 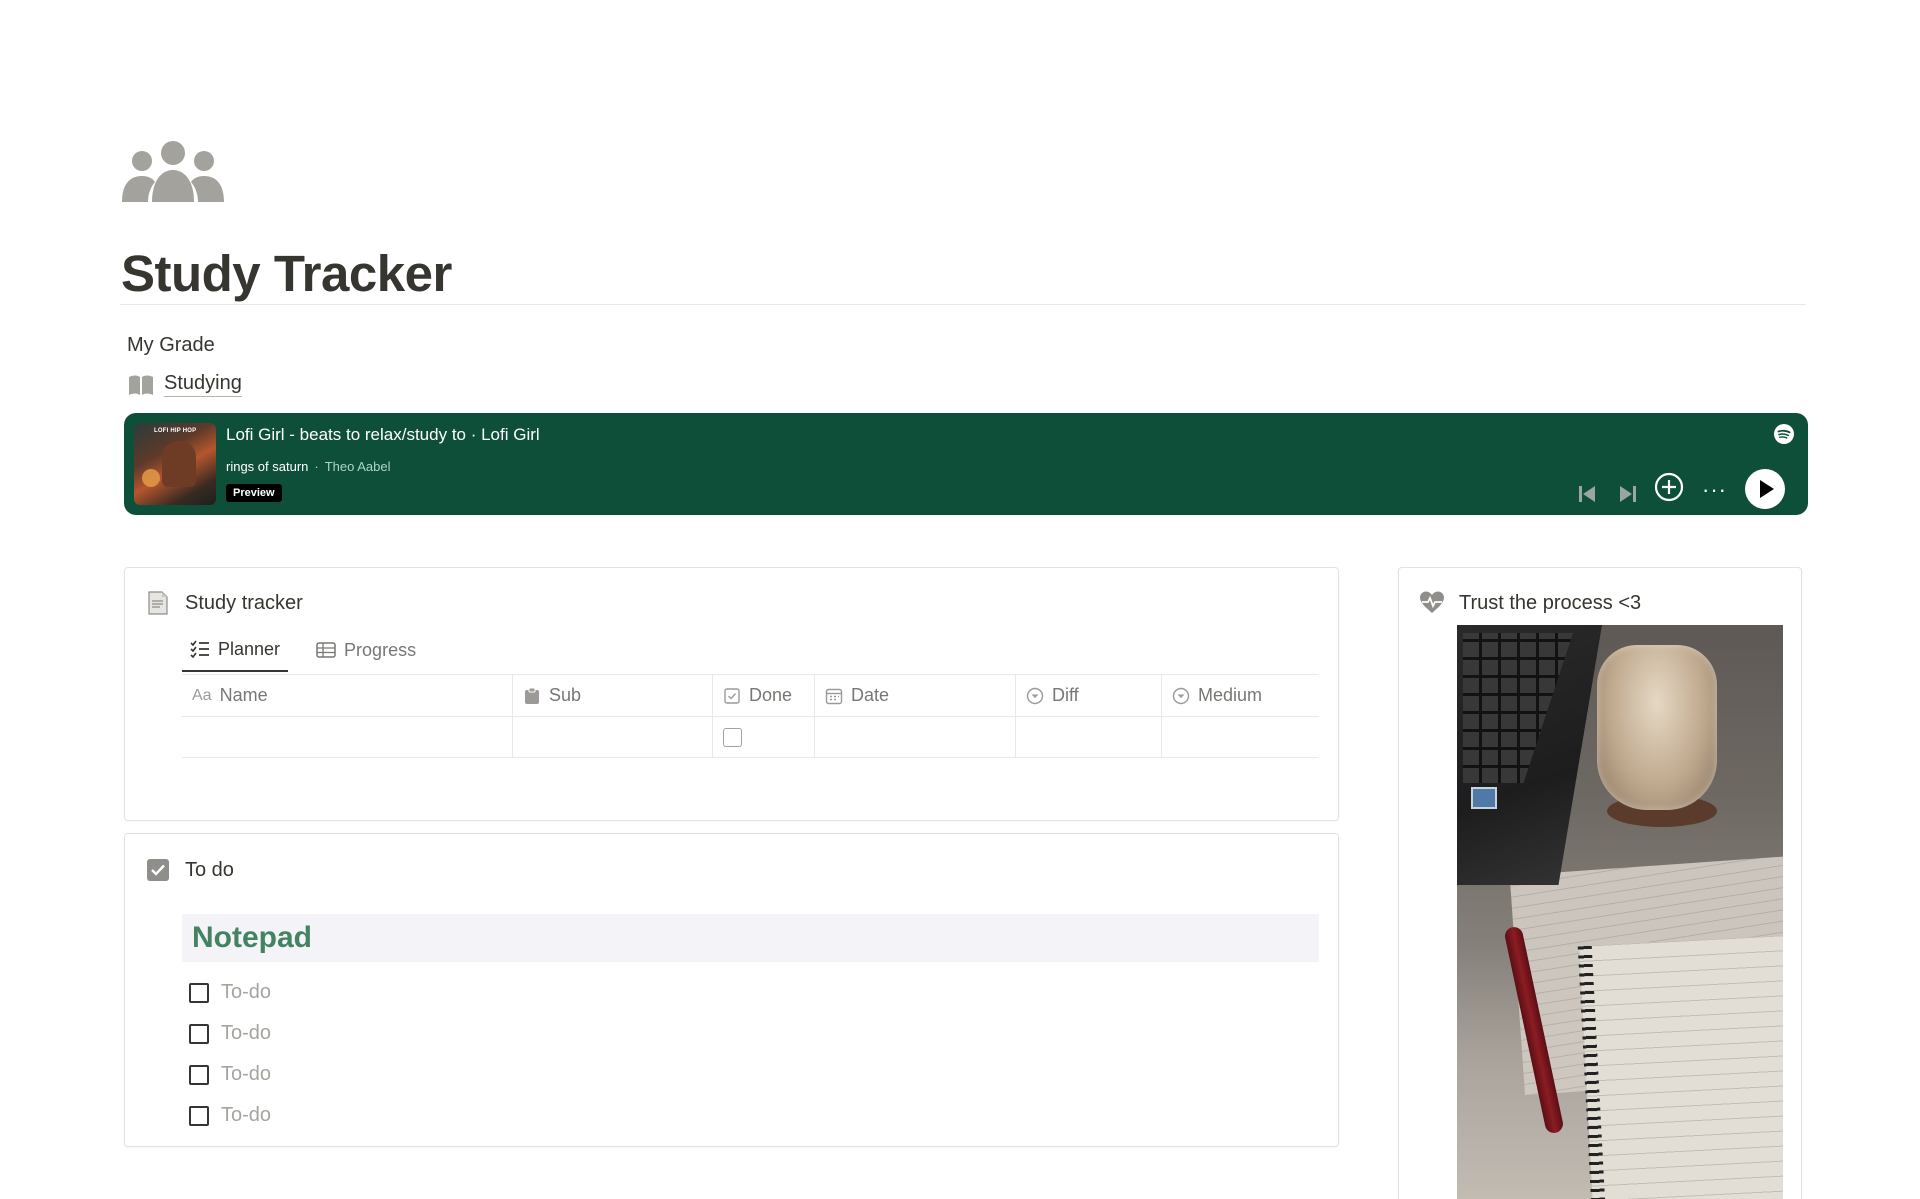 What do you see at coordinates (244, 603) in the screenshot?
I see `study-tracker-title: Study tracker` at bounding box center [244, 603].